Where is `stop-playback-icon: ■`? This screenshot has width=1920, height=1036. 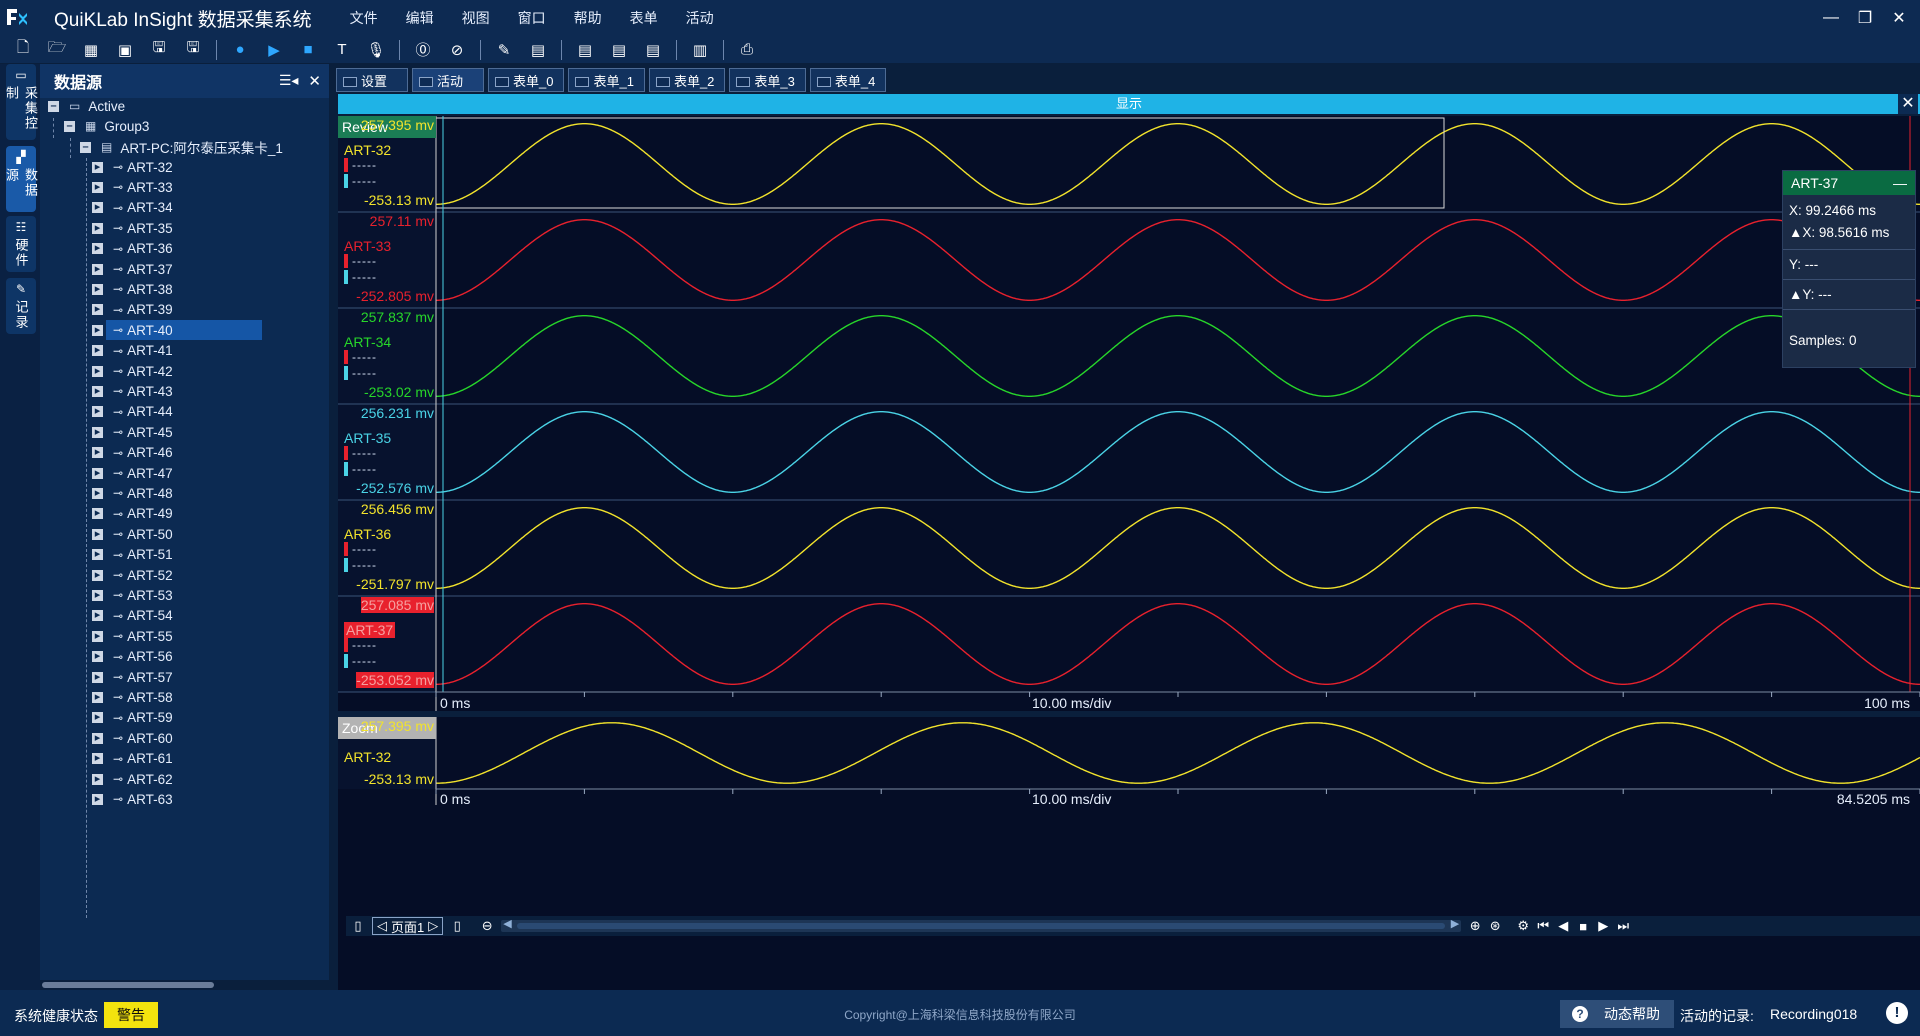
stop-playback-icon: ■ is located at coordinates (1583, 926).